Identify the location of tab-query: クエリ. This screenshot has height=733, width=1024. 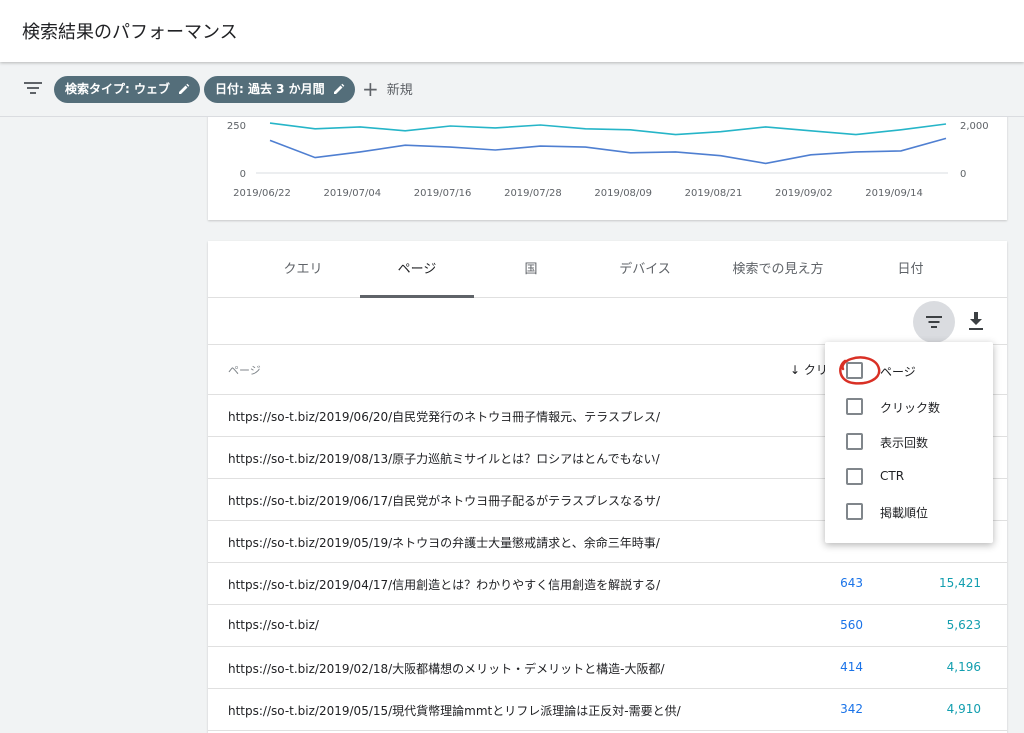
(303, 269).